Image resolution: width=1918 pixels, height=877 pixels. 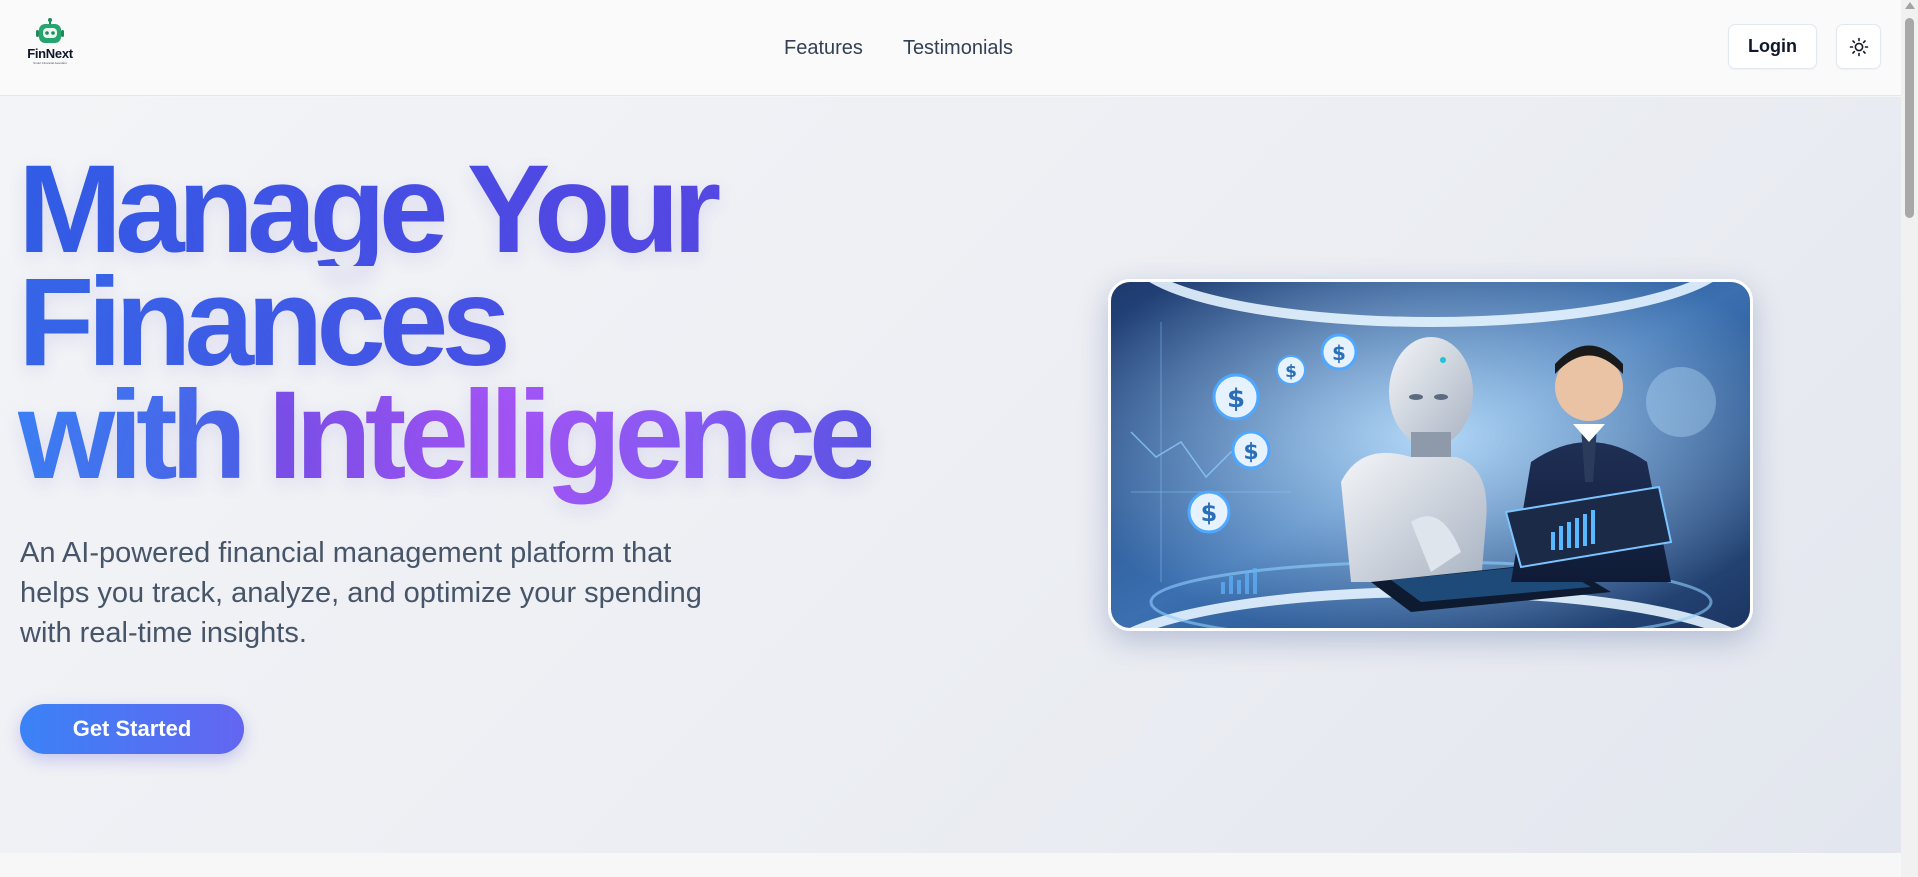 What do you see at coordinates (50, 32) in the screenshot?
I see `robot-icon` at bounding box center [50, 32].